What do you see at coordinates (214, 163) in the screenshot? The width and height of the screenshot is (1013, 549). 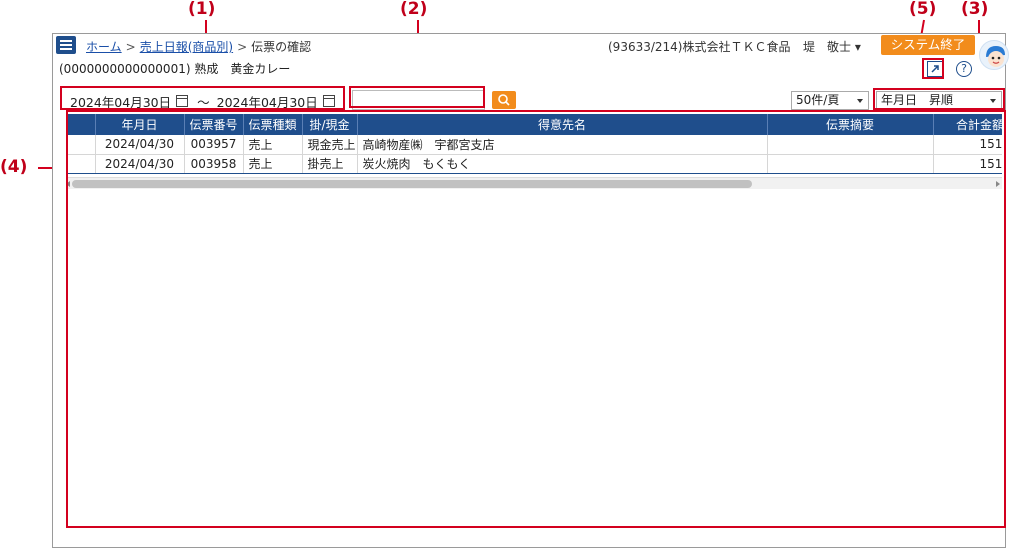 I see `cell-slip-no: 003958` at bounding box center [214, 163].